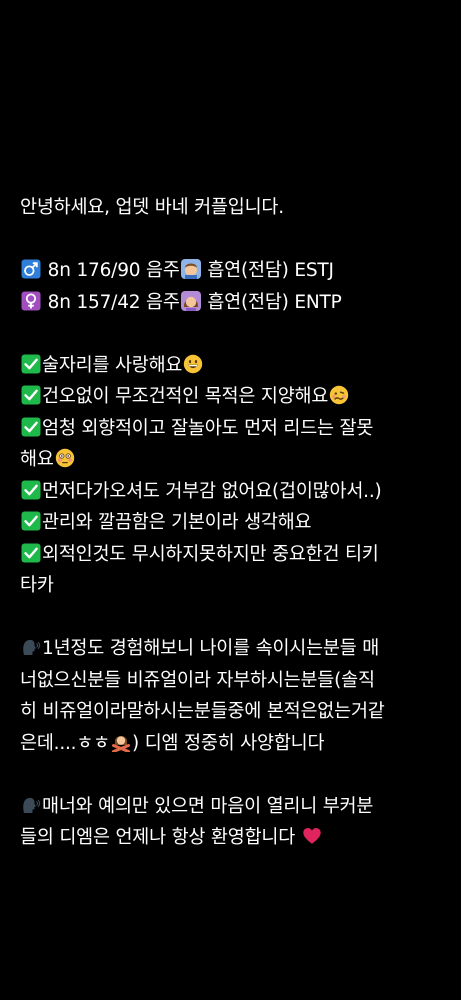 The width and height of the screenshot is (461, 1000). Describe the element at coordinates (177, 522) in the screenshot. I see `check-text-5: 관리와 깔끔함은 기본이라 생각해요` at that location.